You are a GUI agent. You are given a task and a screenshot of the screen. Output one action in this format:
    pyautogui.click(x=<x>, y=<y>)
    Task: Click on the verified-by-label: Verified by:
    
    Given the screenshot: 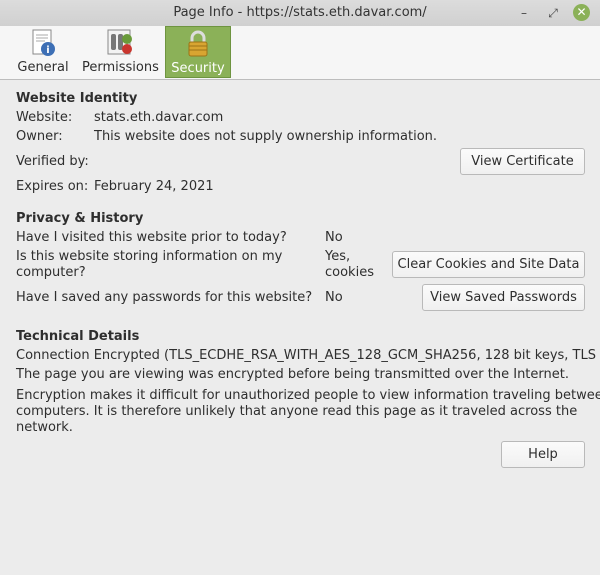 What is the action you would take?
    pyautogui.click(x=52, y=161)
    